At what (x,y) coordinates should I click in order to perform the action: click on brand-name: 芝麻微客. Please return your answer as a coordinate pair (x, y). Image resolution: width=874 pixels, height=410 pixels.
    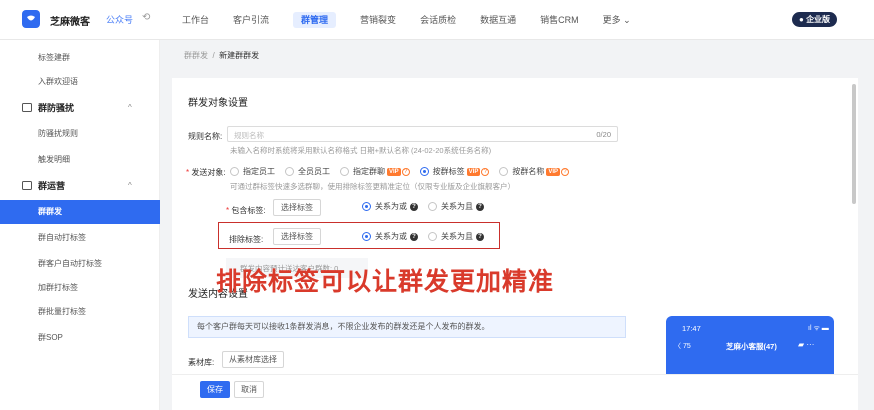
    Looking at the image, I should click on (70, 22).